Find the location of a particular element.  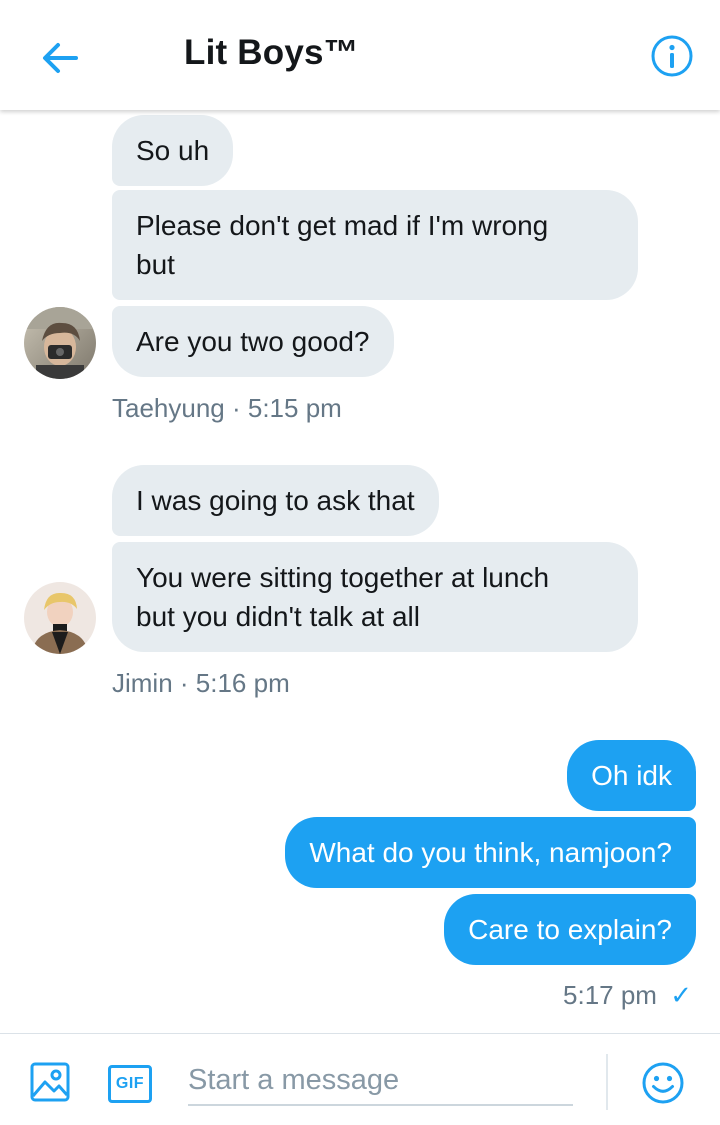

message-bubble: I was going to ask that is located at coordinates (275, 500).